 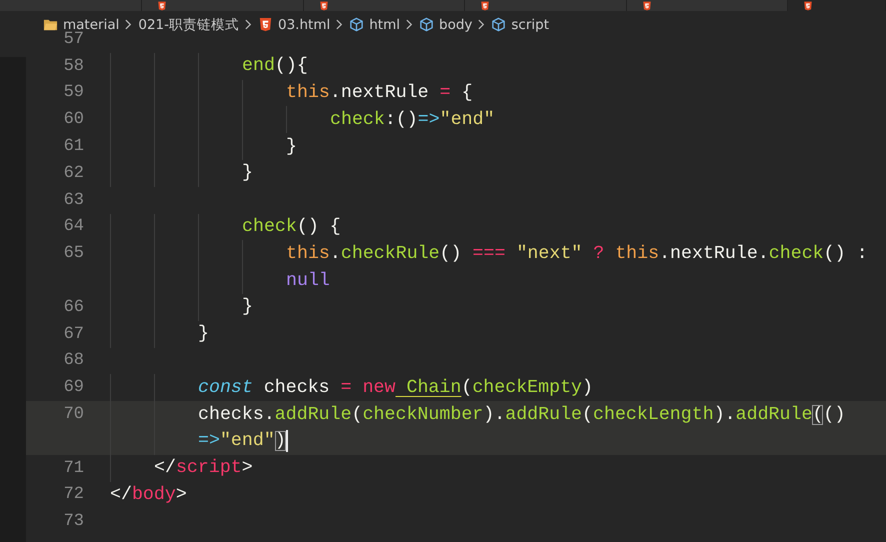 I want to click on code-token: script, so click(x=209, y=468).